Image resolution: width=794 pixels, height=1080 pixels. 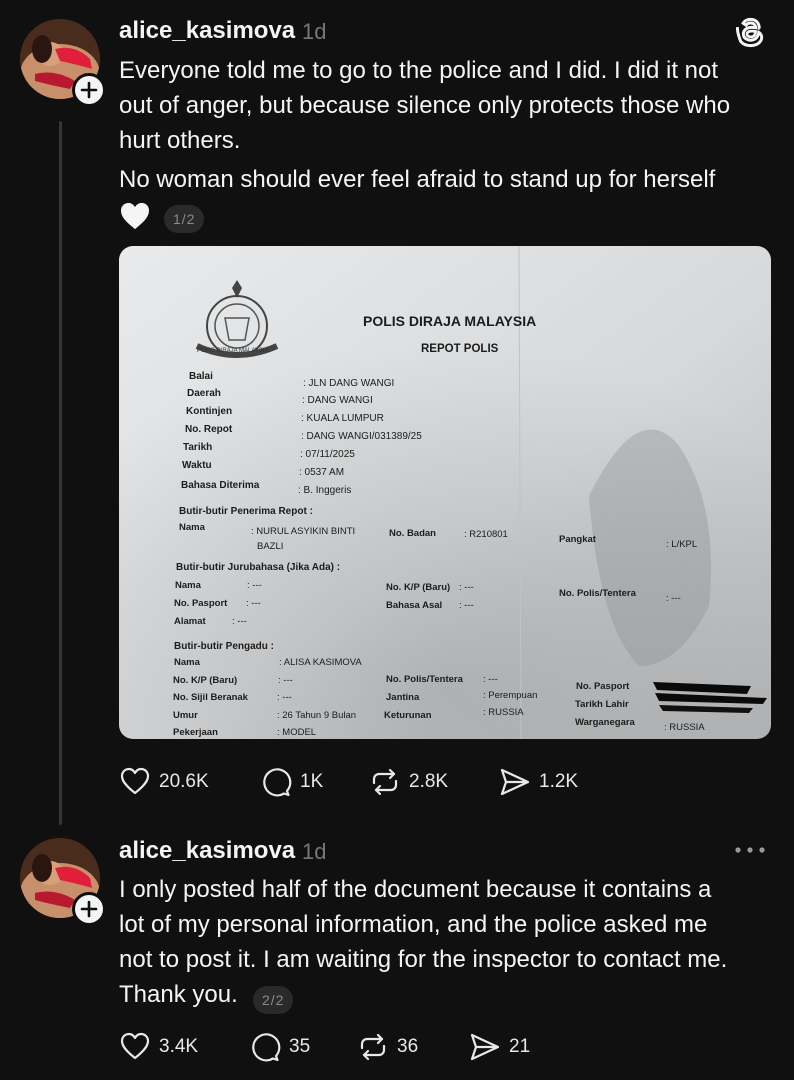 What do you see at coordinates (403, 697) in the screenshot?
I see `field-label: Jantina` at bounding box center [403, 697].